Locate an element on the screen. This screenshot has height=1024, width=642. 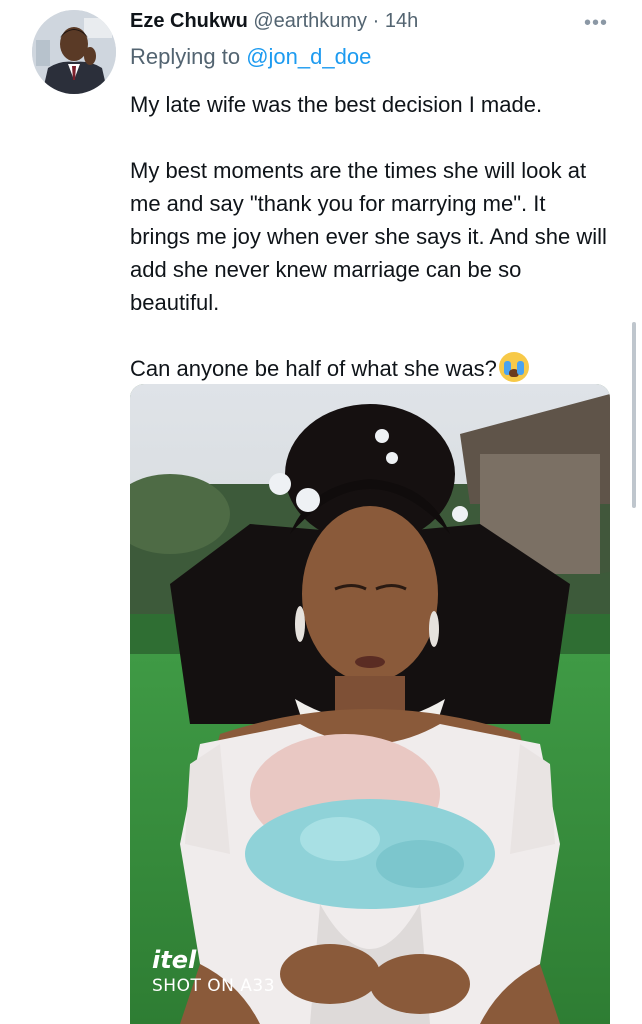
watermark-brand: itel is located at coordinates (174, 960).